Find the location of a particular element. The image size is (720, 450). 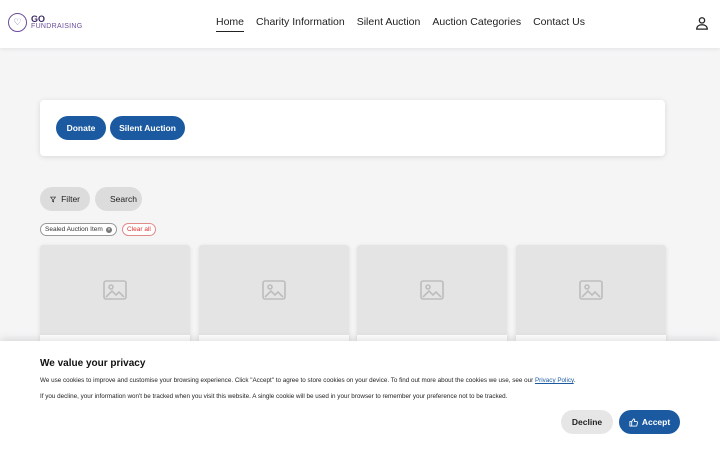

filter-button: Filter is located at coordinates (65, 199).